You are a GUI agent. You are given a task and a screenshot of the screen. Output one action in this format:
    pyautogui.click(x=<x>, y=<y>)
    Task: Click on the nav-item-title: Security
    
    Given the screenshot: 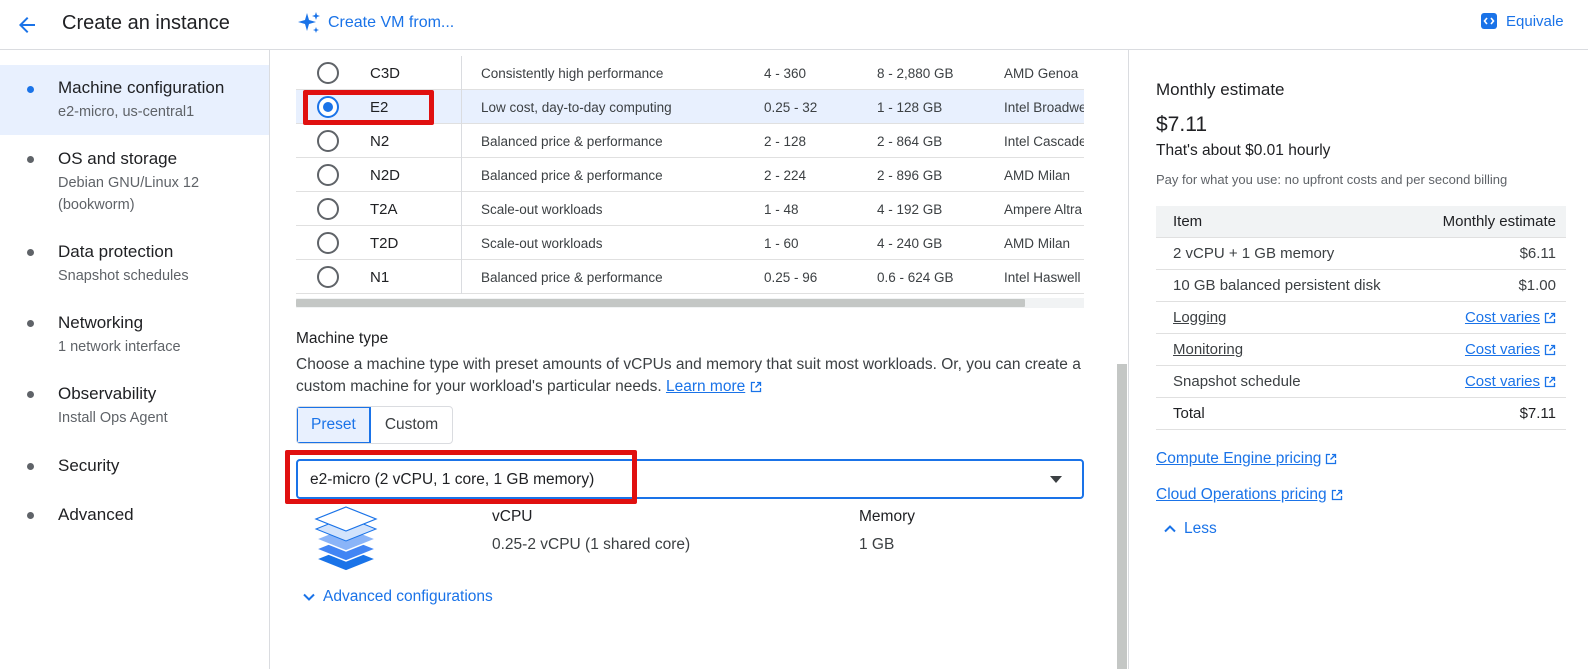 What is the action you would take?
    pyautogui.click(x=89, y=465)
    